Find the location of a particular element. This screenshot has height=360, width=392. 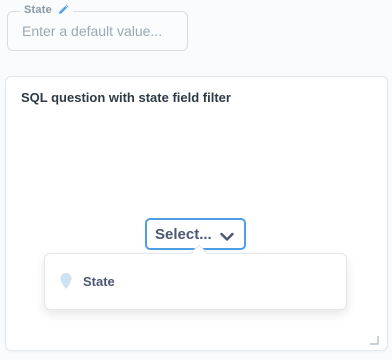

dropdown-item-state: State is located at coordinates (87, 281).